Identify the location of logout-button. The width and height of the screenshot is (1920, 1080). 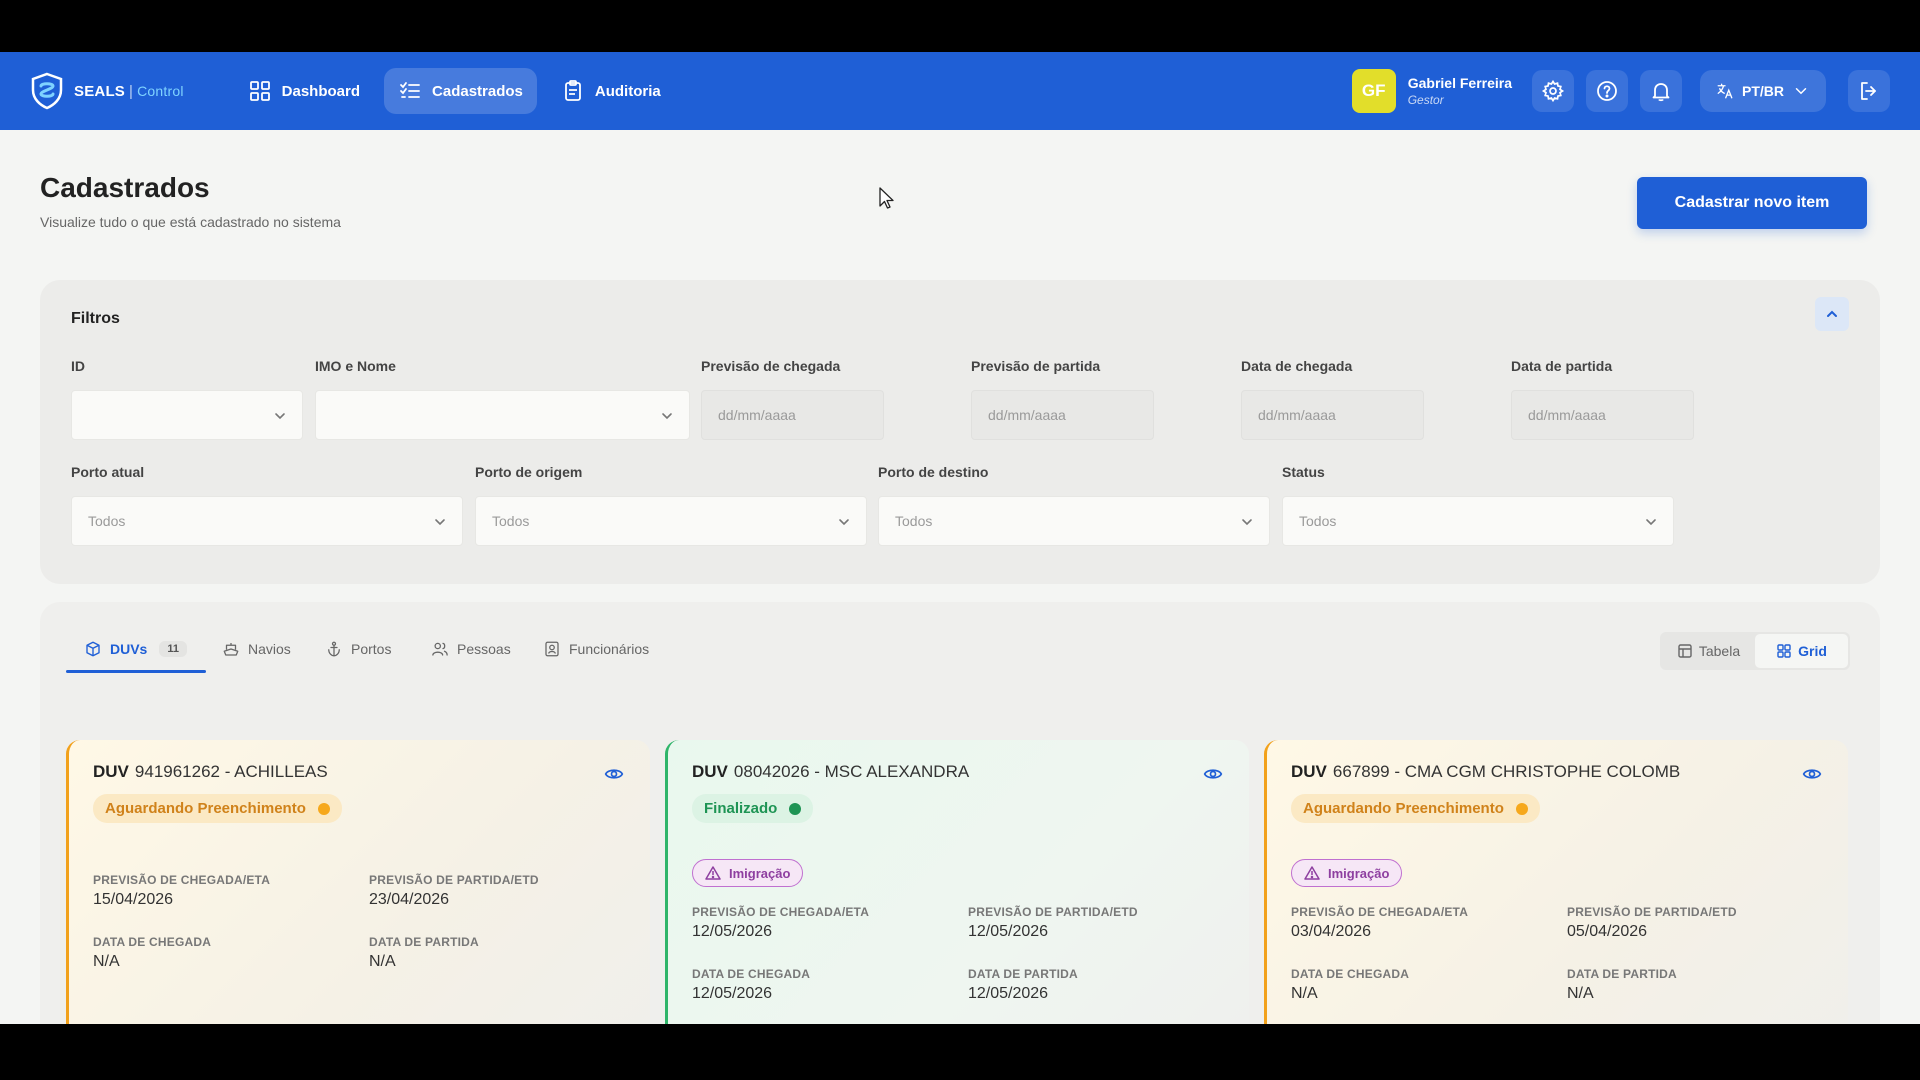
(1869, 91).